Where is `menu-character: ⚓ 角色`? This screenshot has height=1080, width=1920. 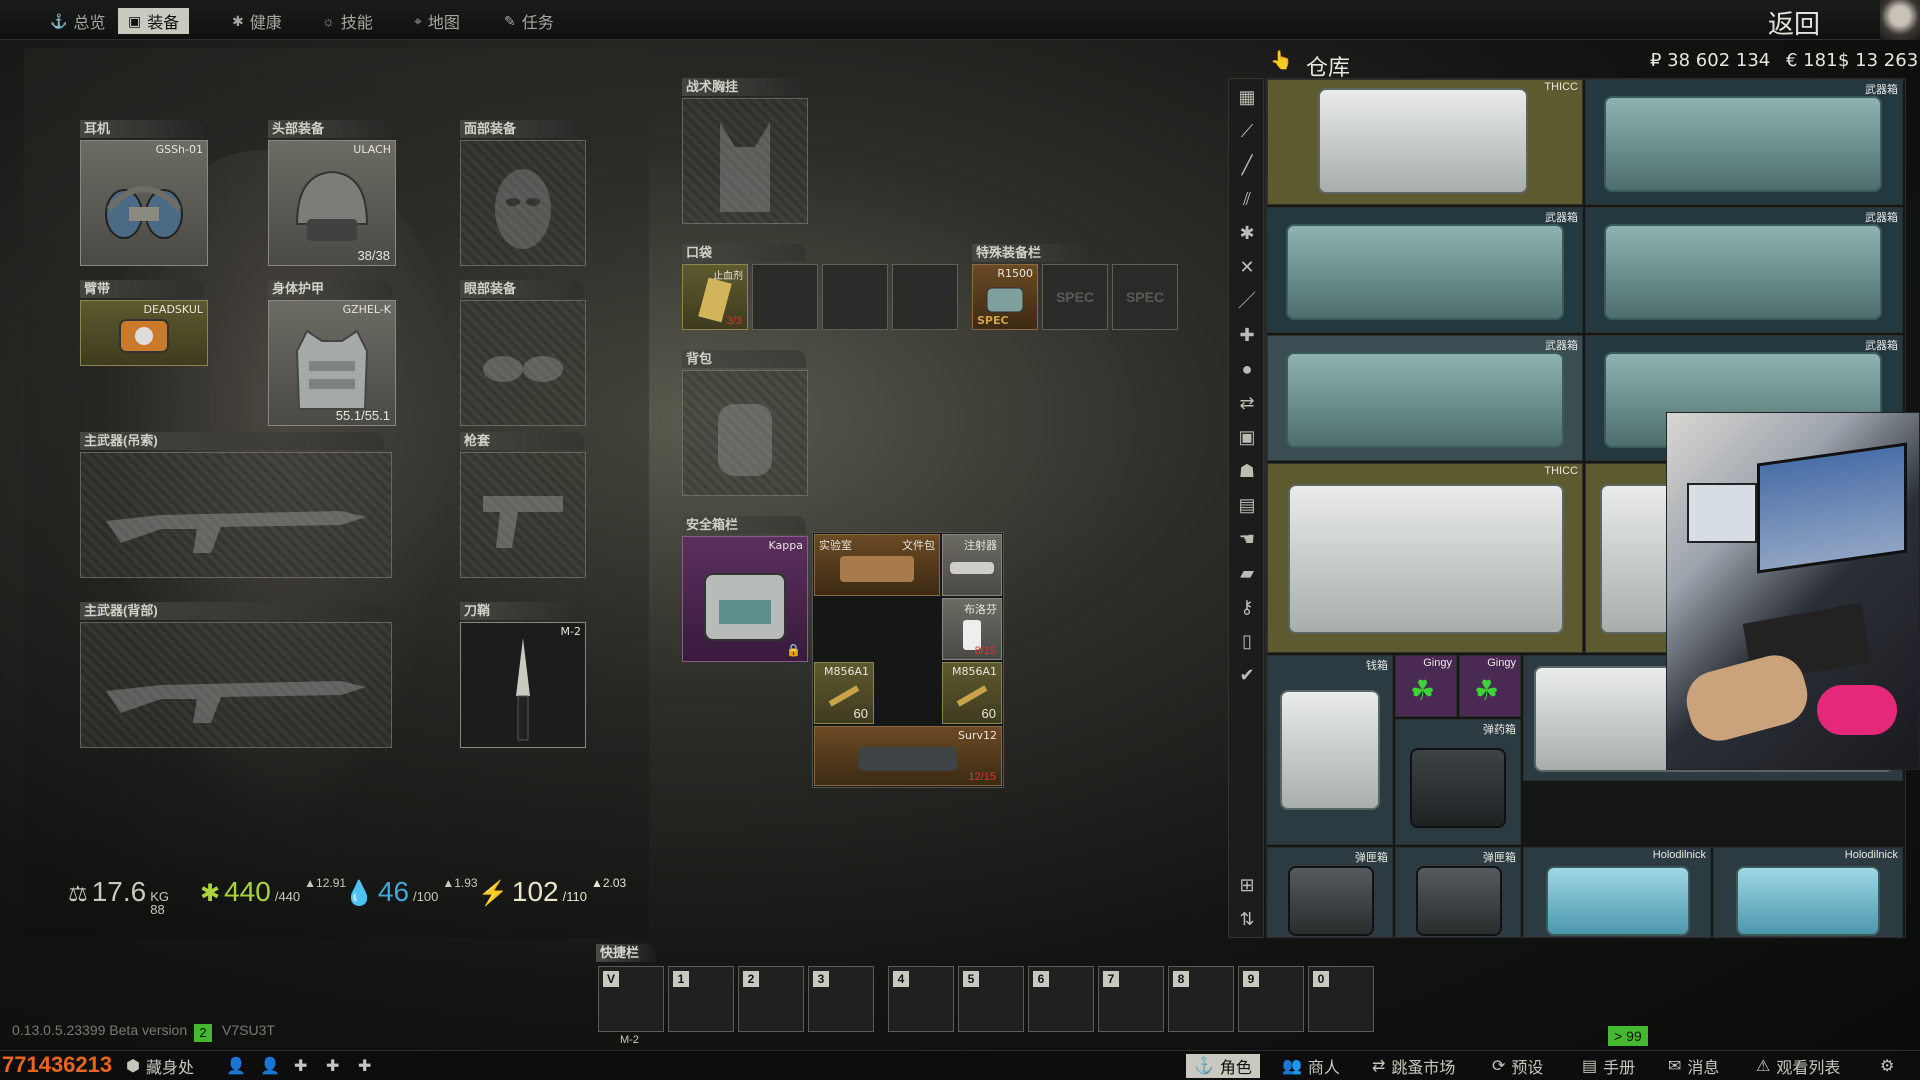 menu-character: ⚓ 角色 is located at coordinates (1223, 1066).